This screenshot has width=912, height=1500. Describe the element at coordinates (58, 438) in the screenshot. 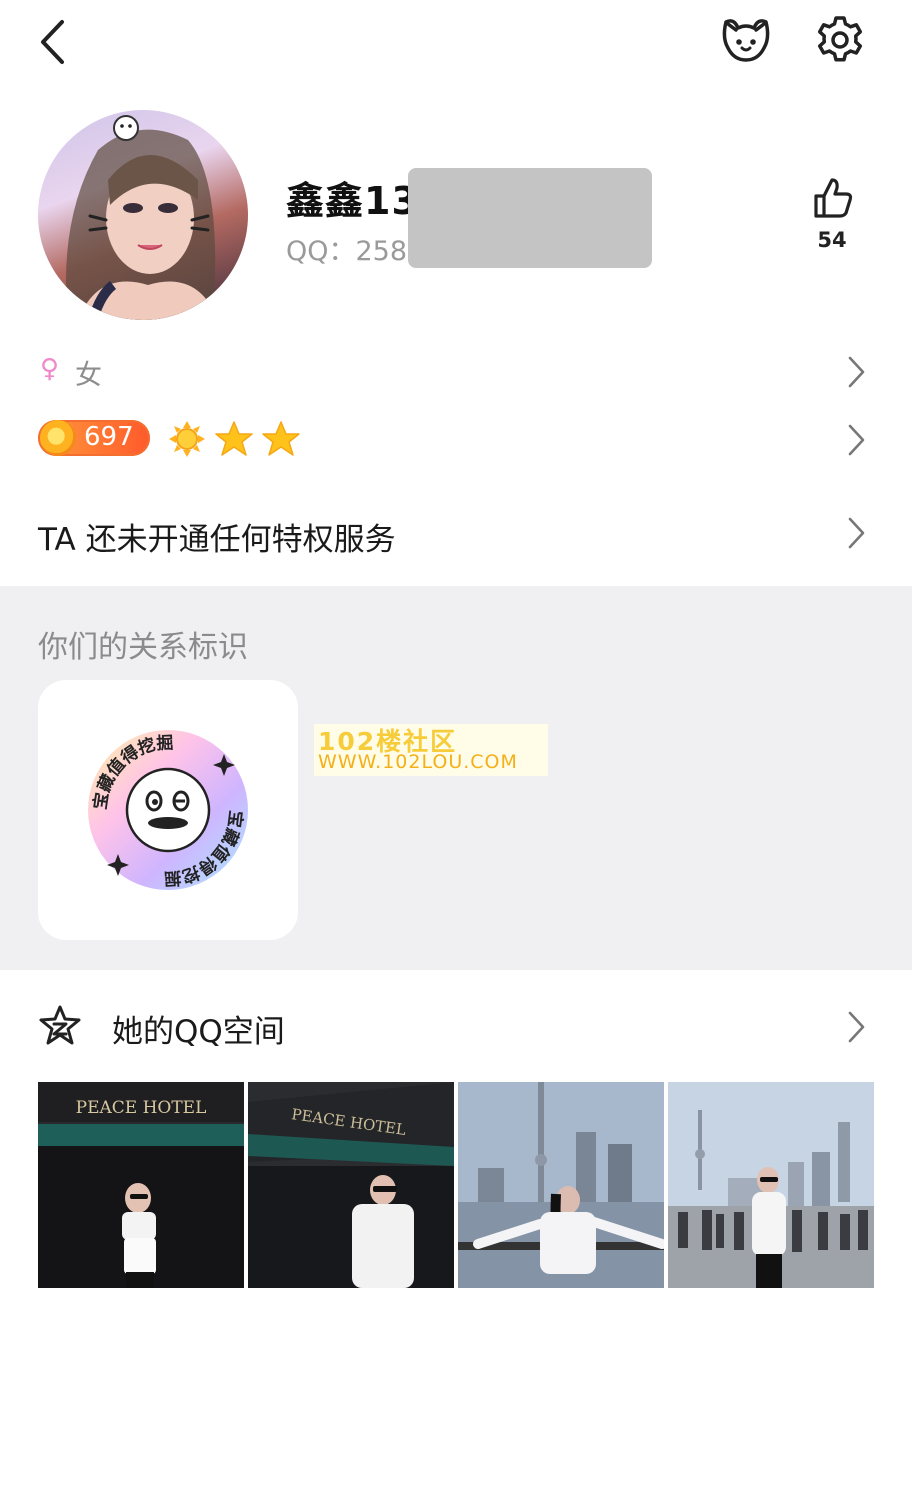

I see `coin-icon` at that location.